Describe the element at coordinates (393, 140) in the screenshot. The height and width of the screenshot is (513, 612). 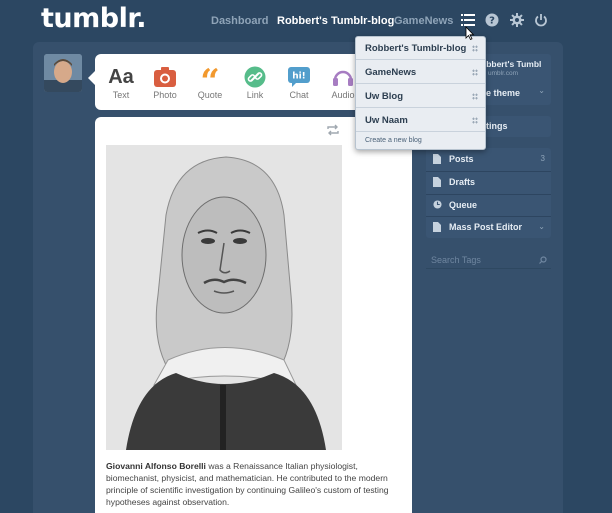
I see `create-new-blog-link: Create a new blog` at that location.